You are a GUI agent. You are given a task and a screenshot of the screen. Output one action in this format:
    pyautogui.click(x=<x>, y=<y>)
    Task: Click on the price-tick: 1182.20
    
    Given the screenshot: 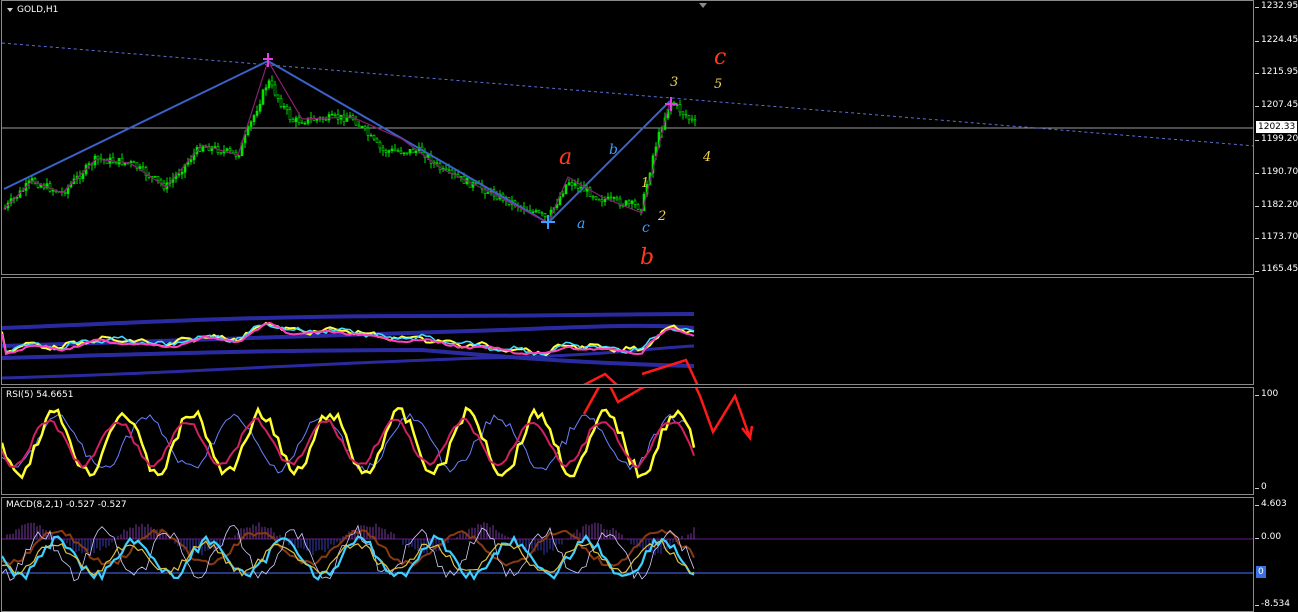 What is the action you would take?
    pyautogui.click(x=1279, y=205)
    